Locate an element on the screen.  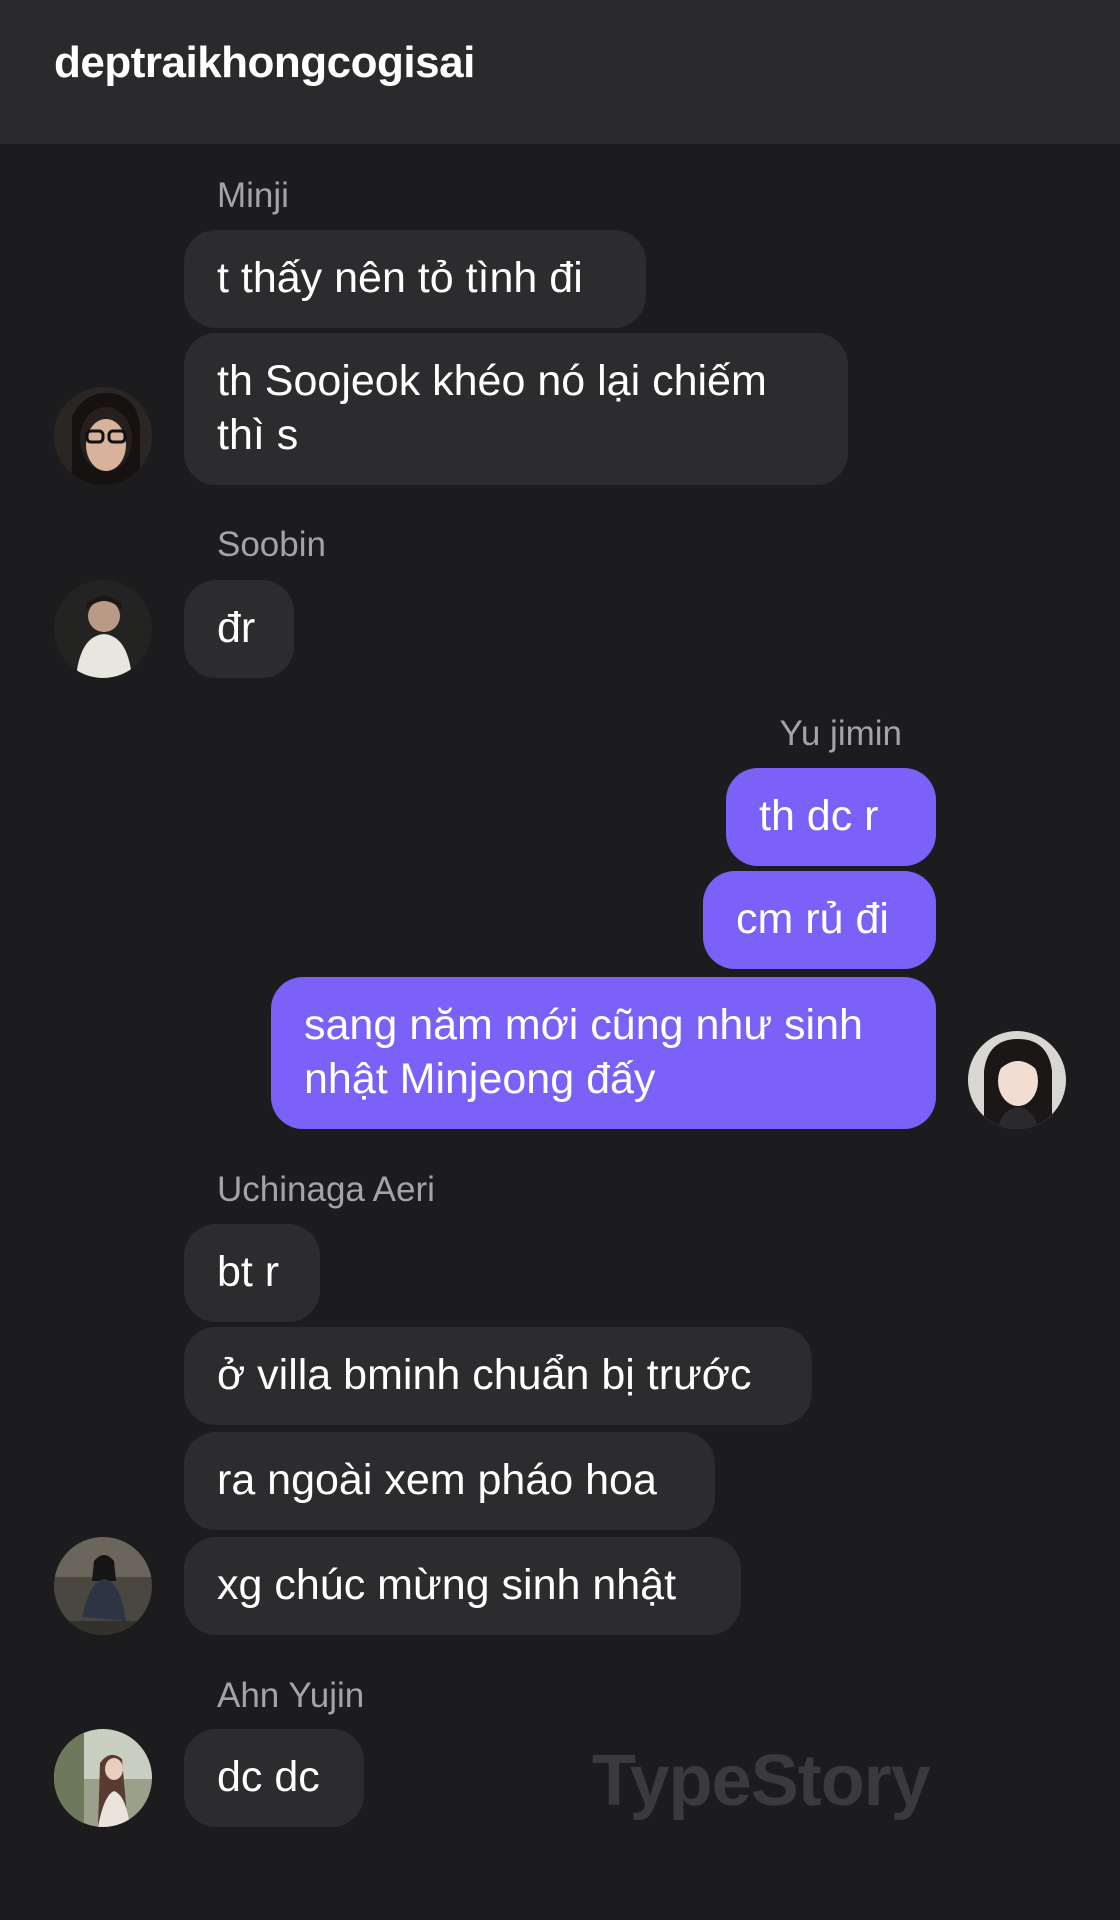
soobin-avatar is located at coordinates (103, 629).